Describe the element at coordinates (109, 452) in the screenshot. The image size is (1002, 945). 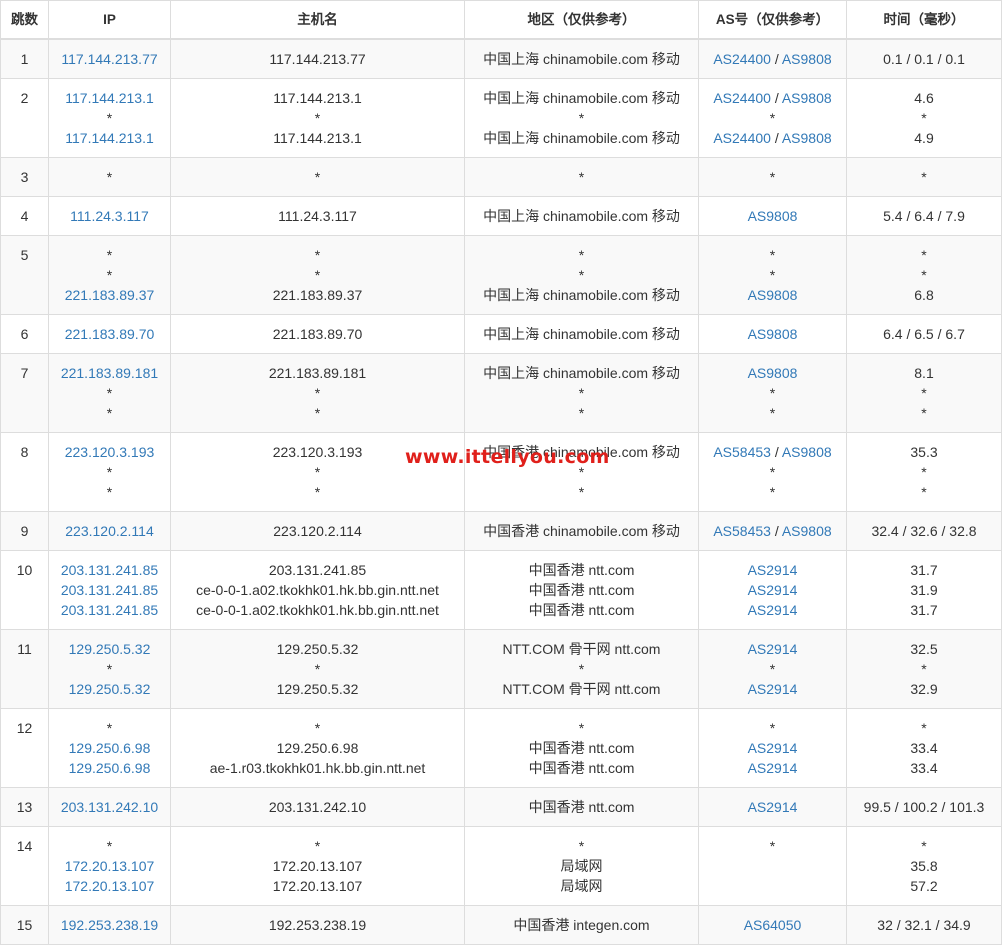
I see `ip-link: 223.120.3.193` at that location.